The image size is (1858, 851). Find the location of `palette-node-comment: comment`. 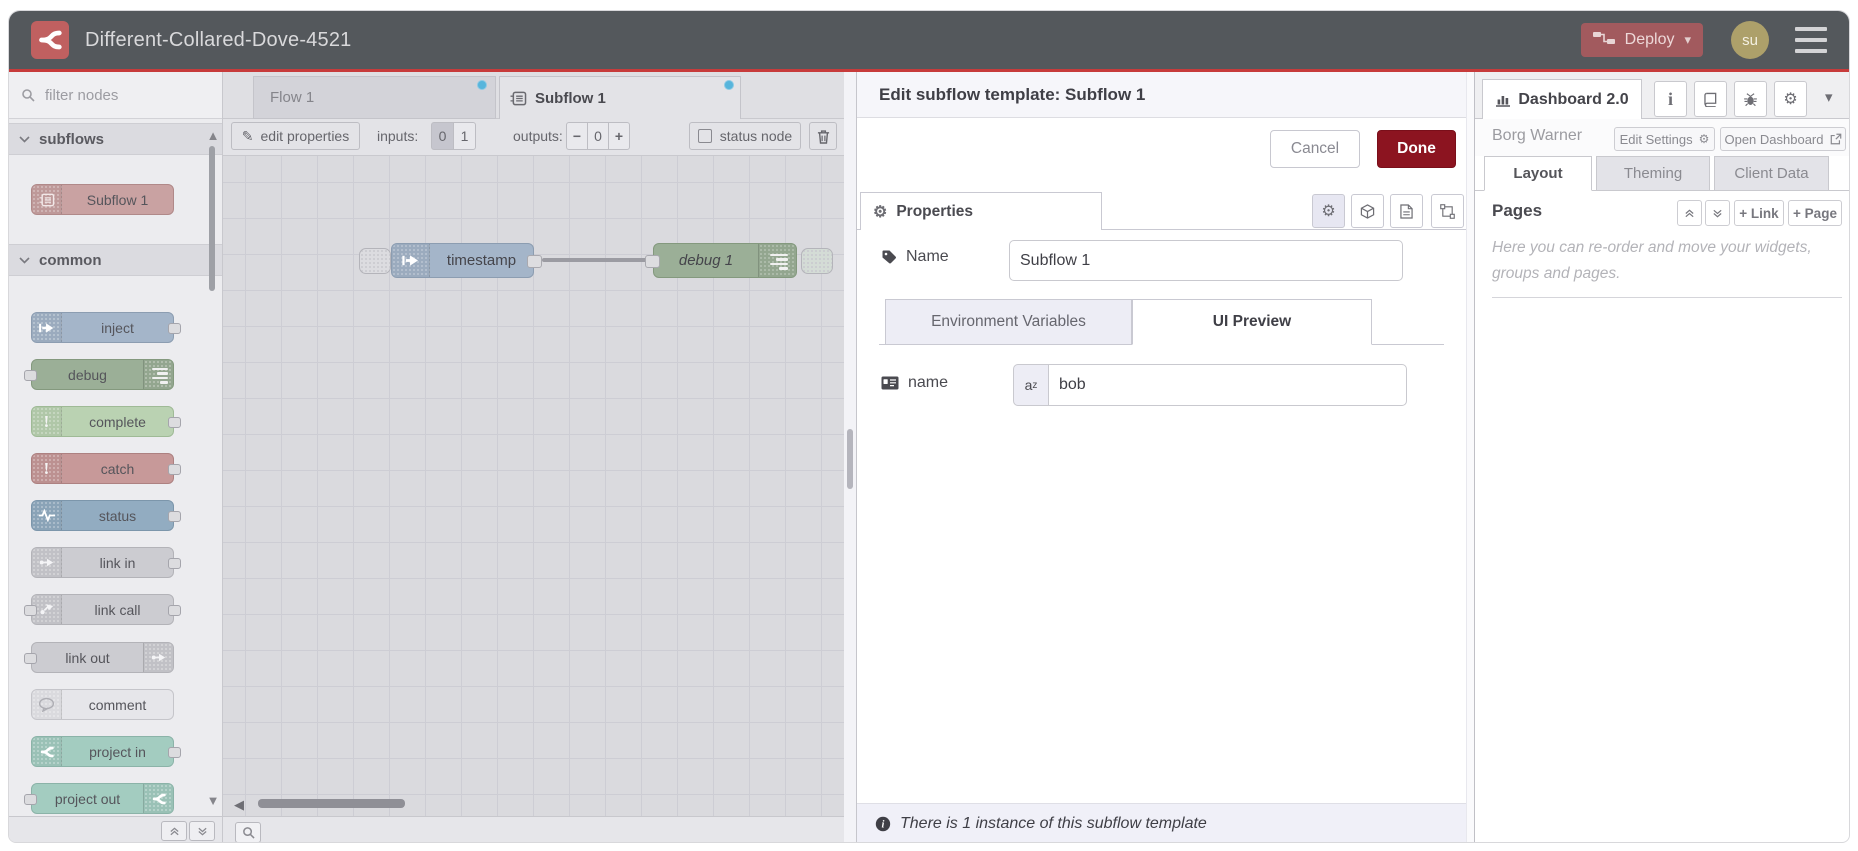

palette-node-comment: comment is located at coordinates (102, 704).